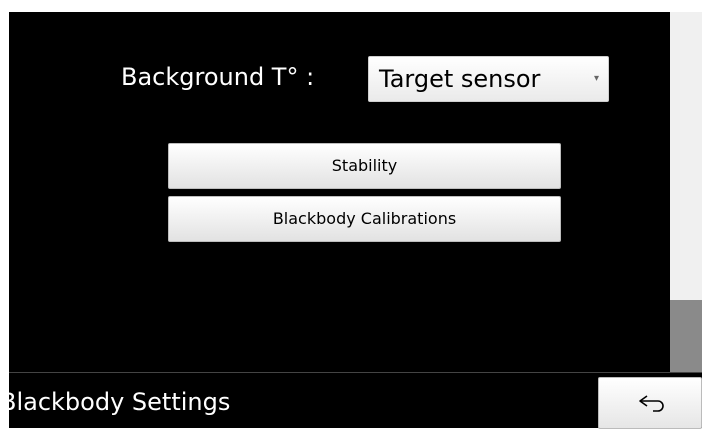 The height and width of the screenshot is (429, 702). I want to click on stability-button: Stability, so click(364, 166).